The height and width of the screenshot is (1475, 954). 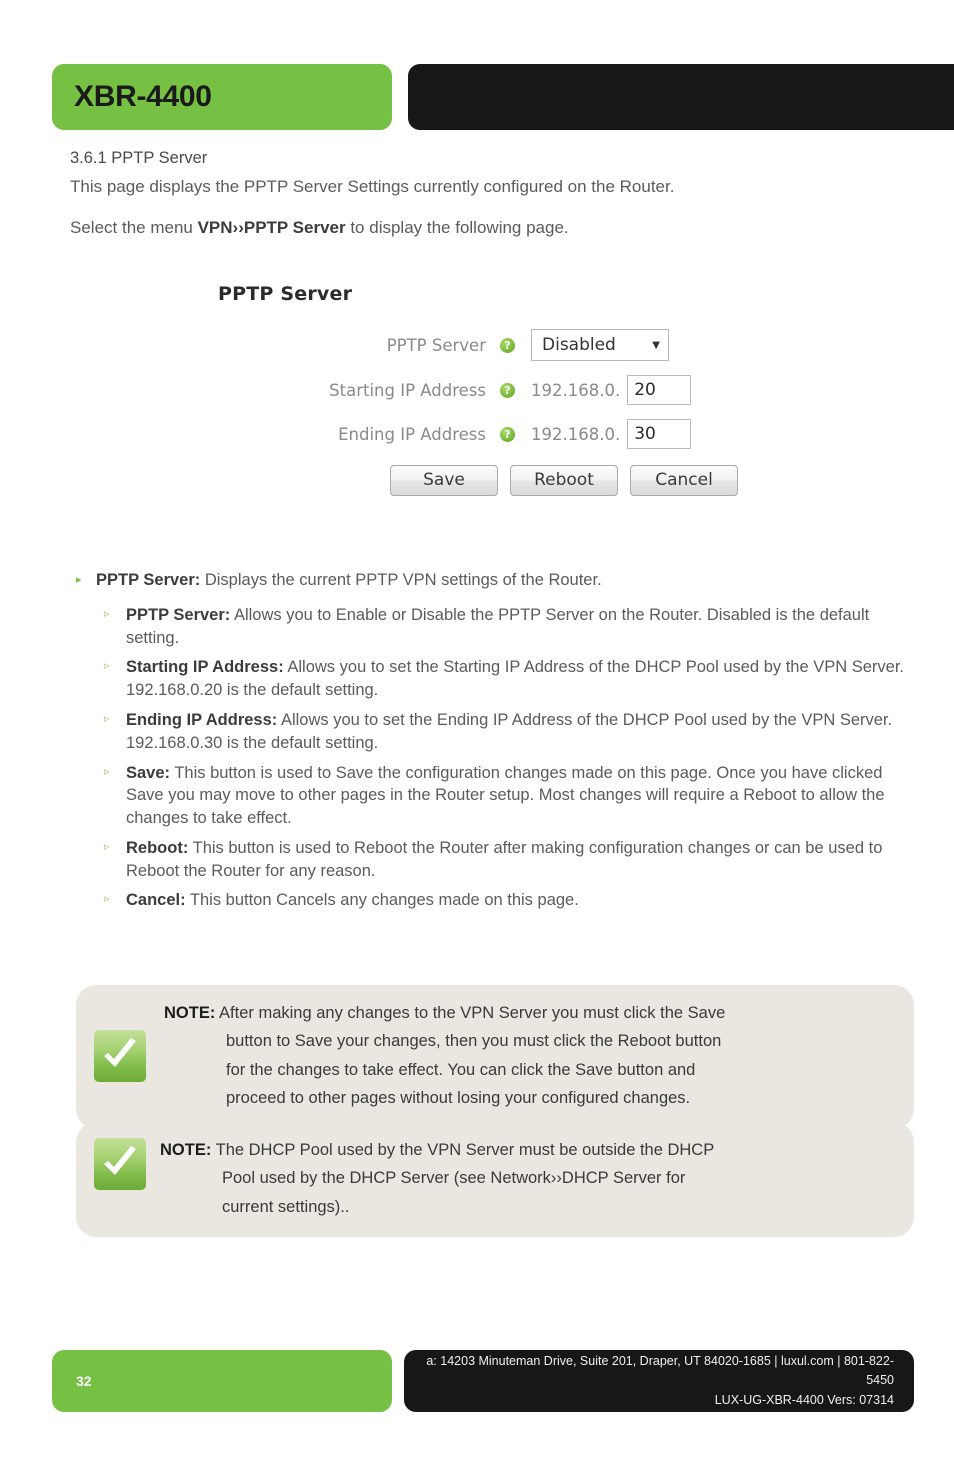 I want to click on menu-path-label: VPN››PPTP Server, so click(x=271, y=228).